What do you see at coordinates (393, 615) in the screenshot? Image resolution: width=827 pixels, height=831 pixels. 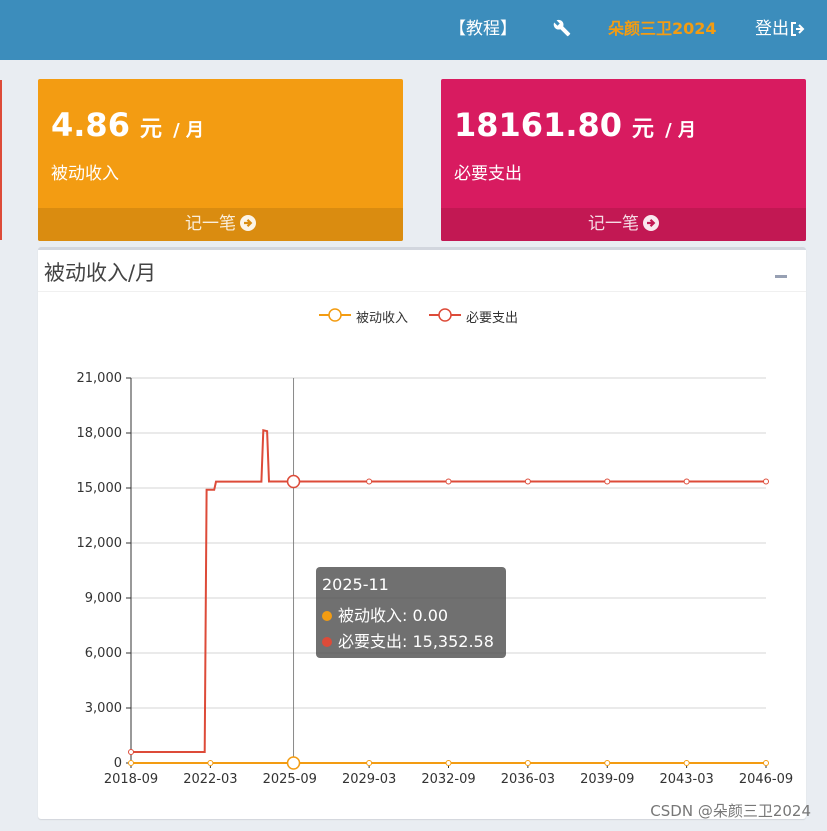 I see `tooltip-income-text: 被动收入: 0.00` at bounding box center [393, 615].